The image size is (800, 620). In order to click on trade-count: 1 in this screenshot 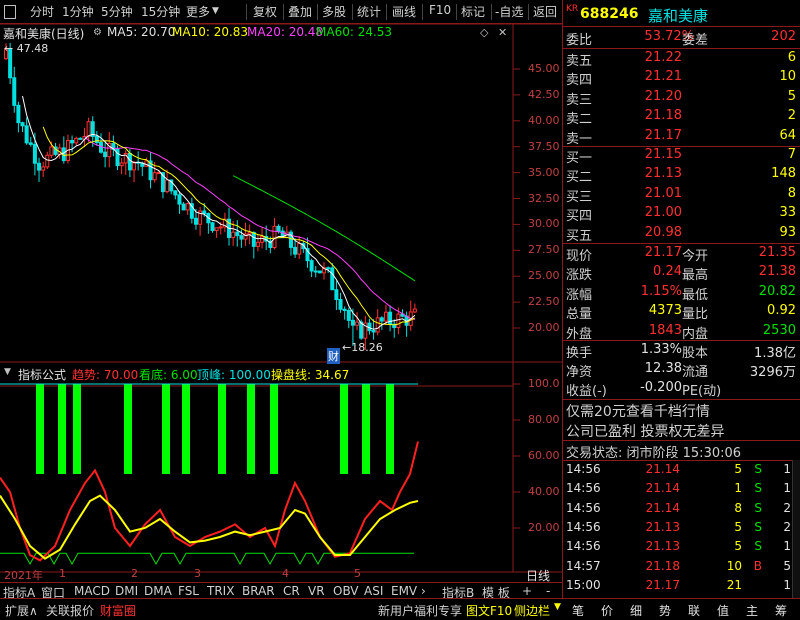, I will do `click(787, 546)`.